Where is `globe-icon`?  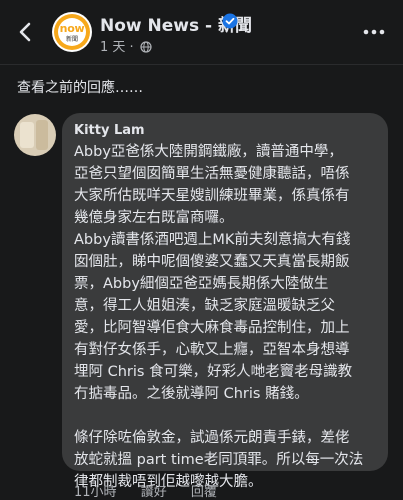
globe-icon is located at coordinates (146, 47).